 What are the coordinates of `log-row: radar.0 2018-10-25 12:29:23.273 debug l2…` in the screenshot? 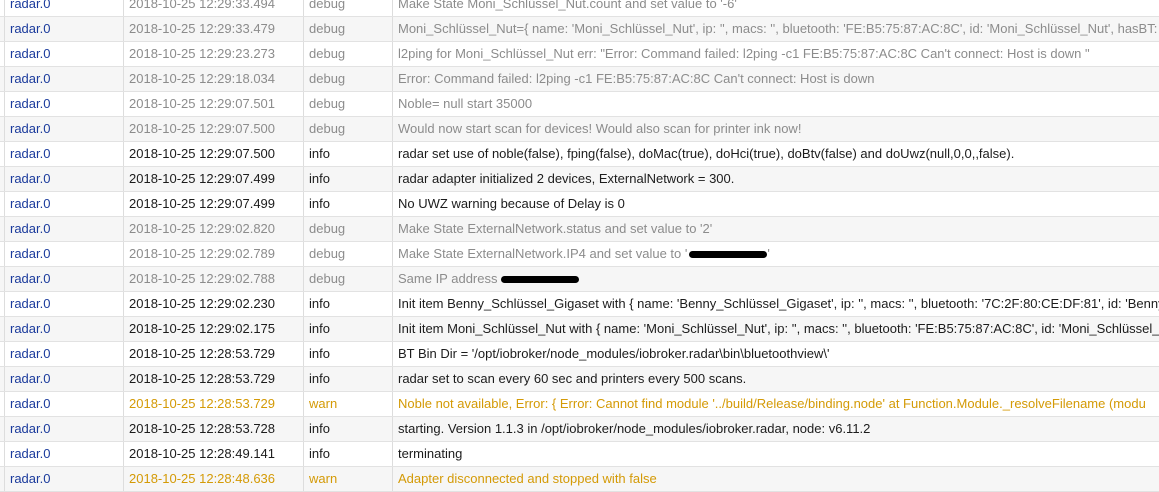 It's located at (579, 54).